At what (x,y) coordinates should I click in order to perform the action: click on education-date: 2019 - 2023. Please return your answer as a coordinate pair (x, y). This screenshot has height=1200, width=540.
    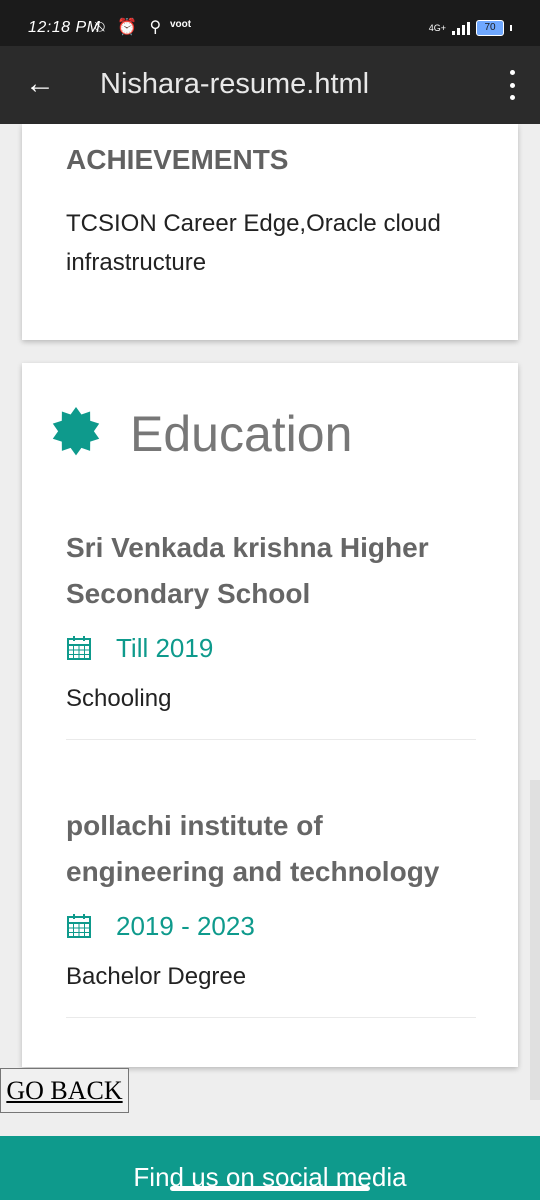
    Looking at the image, I should click on (185, 925).